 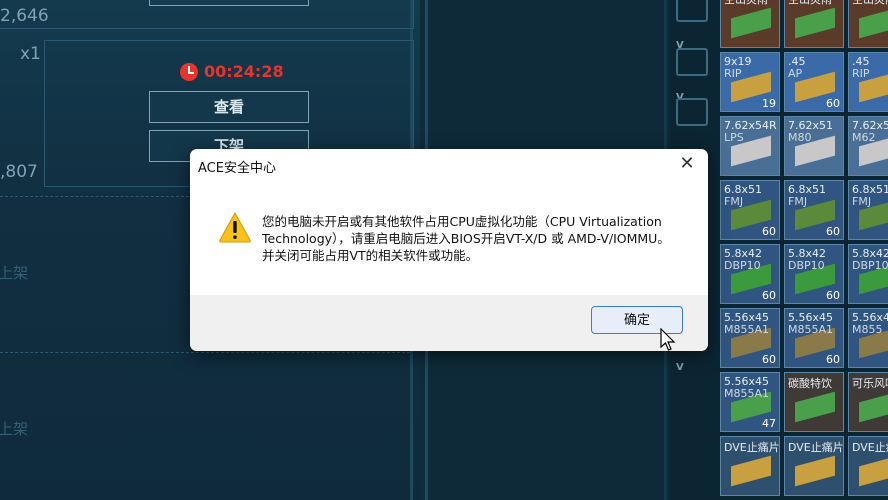 I want to click on view-button: 查看, so click(x=229, y=107).